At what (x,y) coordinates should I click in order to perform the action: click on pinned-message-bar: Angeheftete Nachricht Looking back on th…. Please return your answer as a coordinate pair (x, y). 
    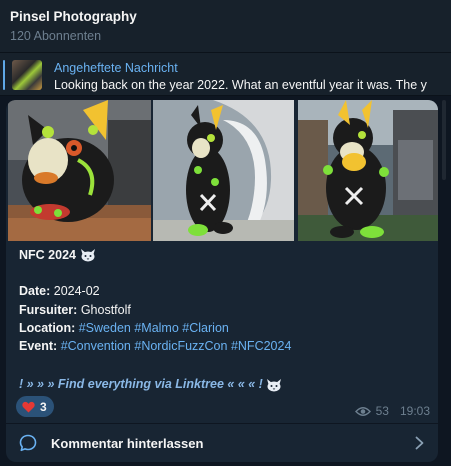
    Looking at the image, I should click on (225, 74).